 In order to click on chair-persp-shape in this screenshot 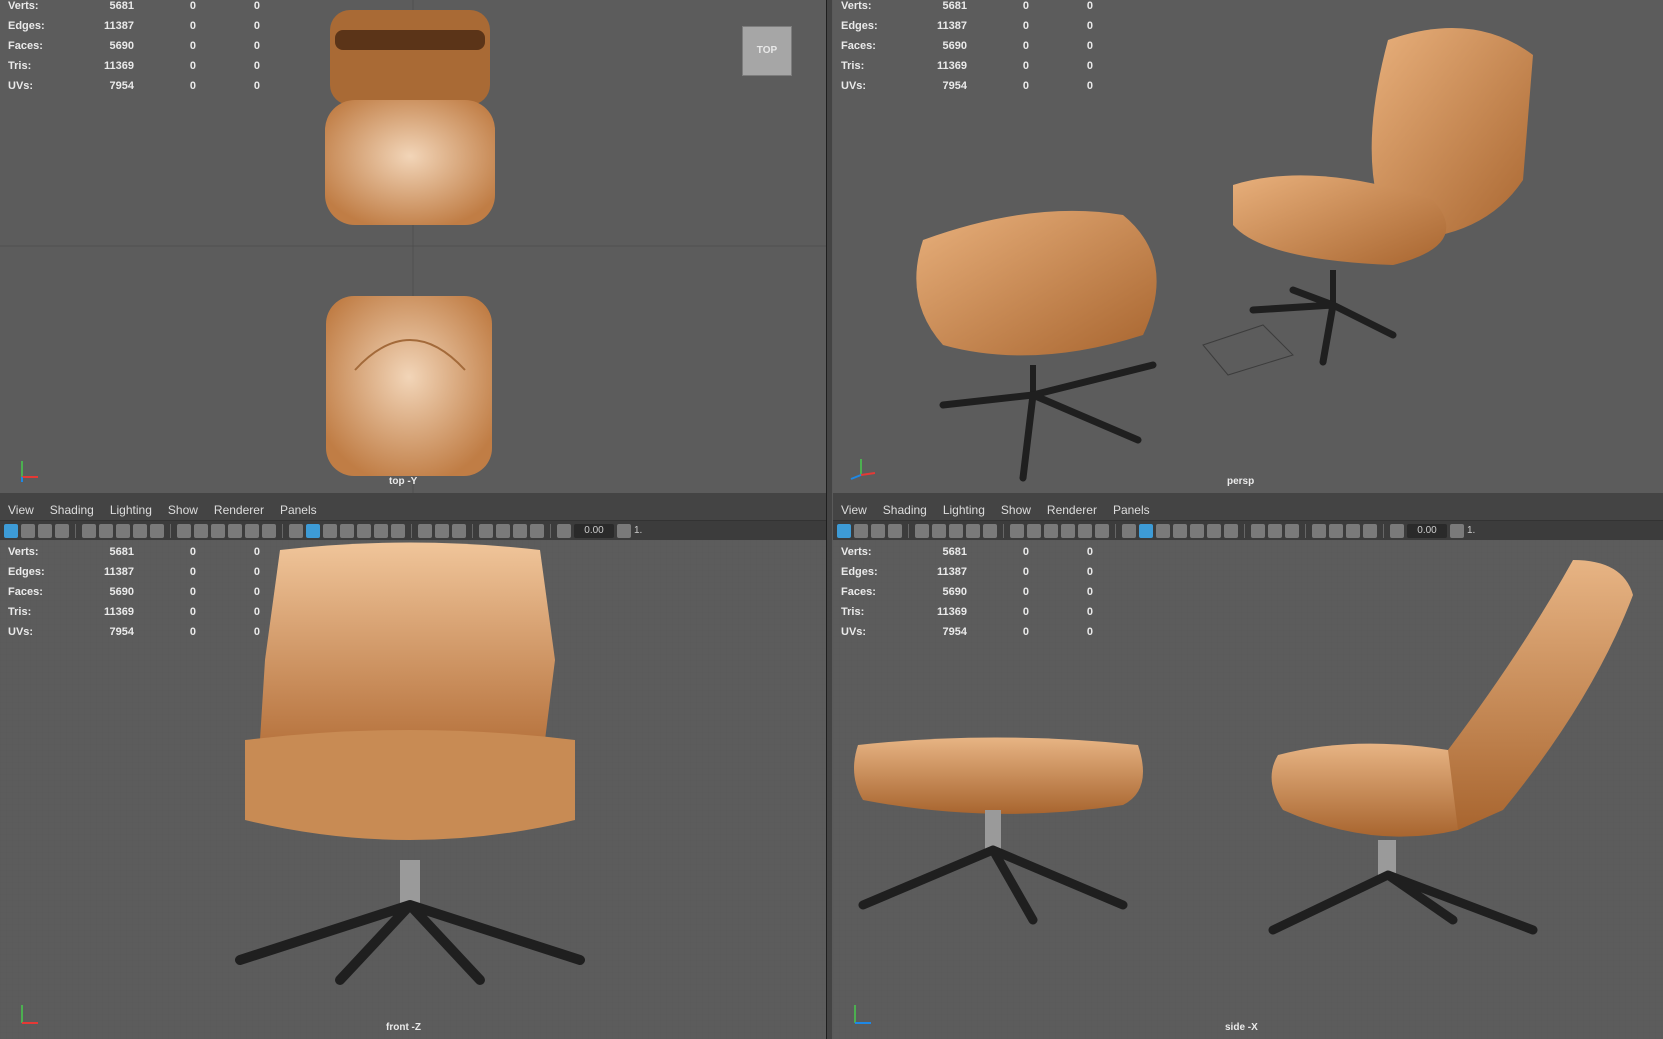, I will do `click(1383, 197)`.